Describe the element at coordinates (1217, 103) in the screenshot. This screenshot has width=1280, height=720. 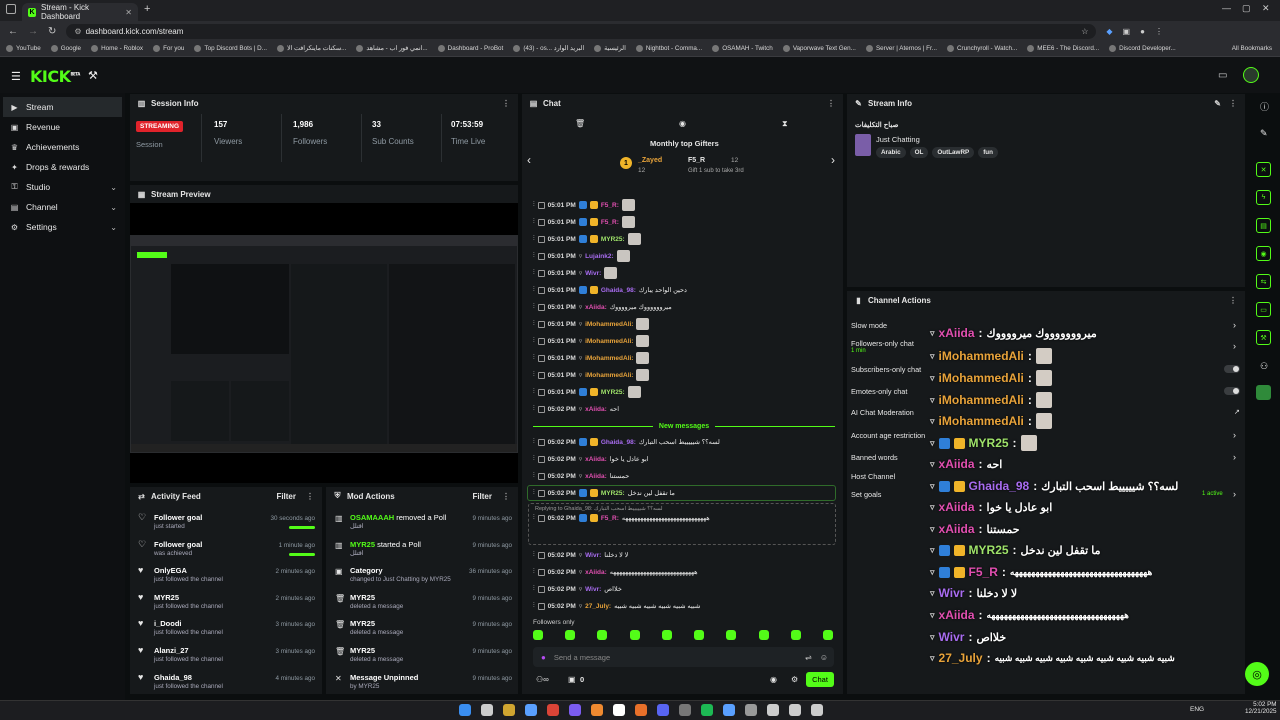
I see `edit-stream-icon: ✎` at that location.